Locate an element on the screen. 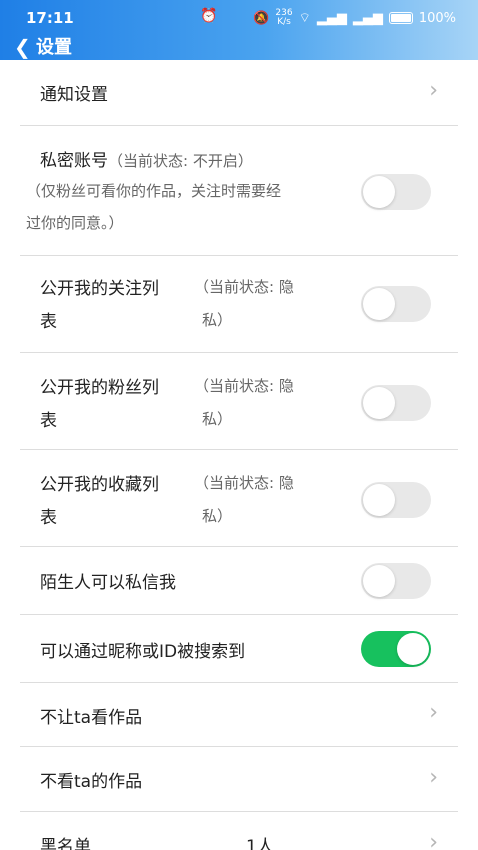 The width and height of the screenshot is (478, 850). blacklist-count: 1人 is located at coordinates (260, 843).